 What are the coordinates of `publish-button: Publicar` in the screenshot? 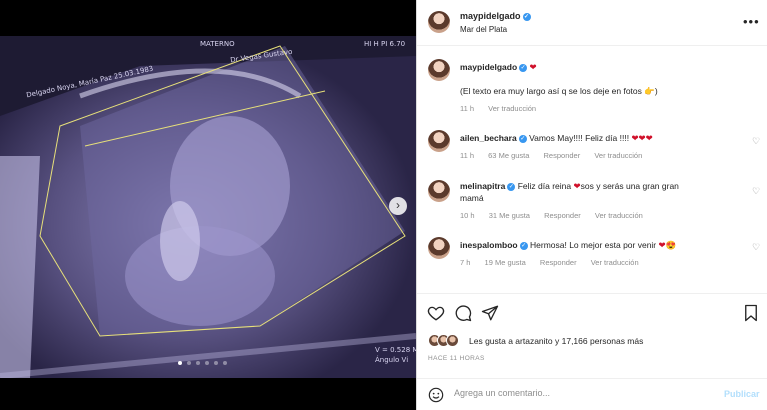 It's located at (742, 394).